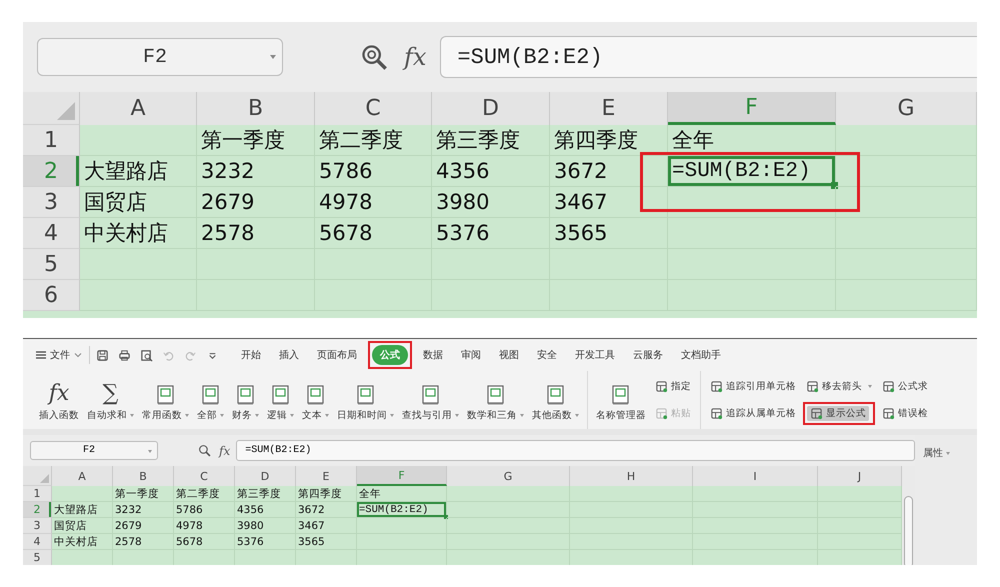 This screenshot has width=1000, height=587. Describe the element at coordinates (631, 476) in the screenshot. I see `column-header: H` at that location.